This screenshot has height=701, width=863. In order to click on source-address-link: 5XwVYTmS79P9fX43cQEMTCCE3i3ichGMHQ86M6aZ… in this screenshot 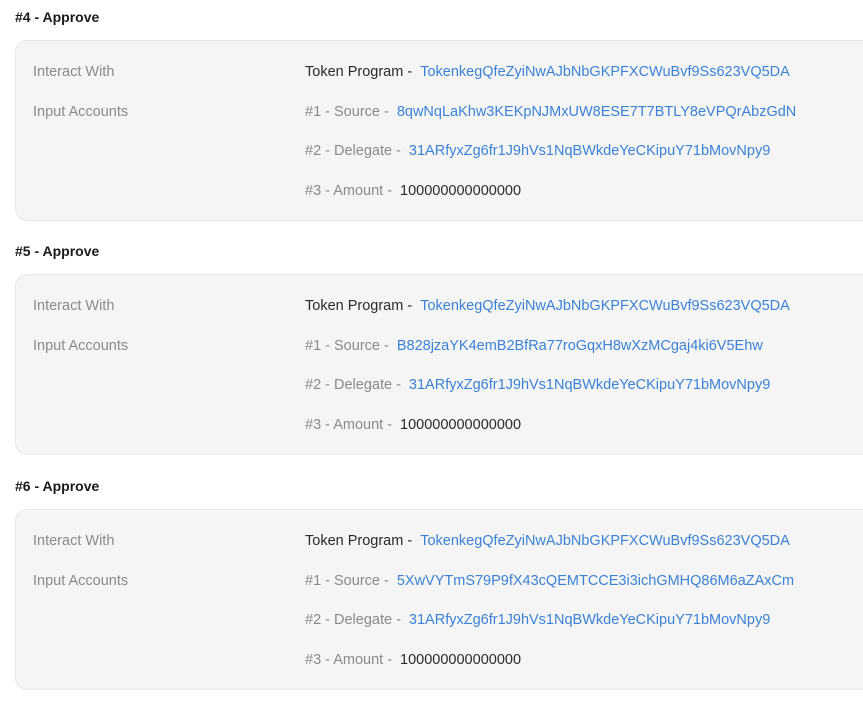, I will do `click(595, 581)`.